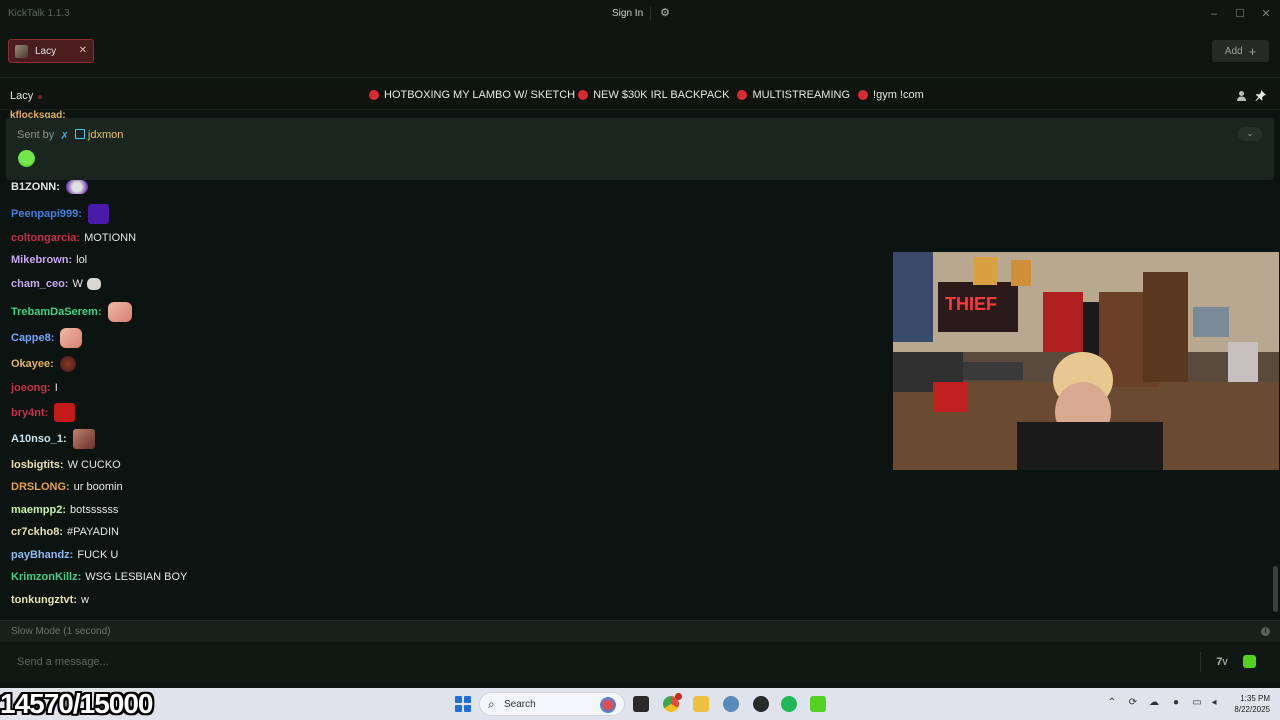  I want to click on channel-name: Lacy, so click(22, 96).